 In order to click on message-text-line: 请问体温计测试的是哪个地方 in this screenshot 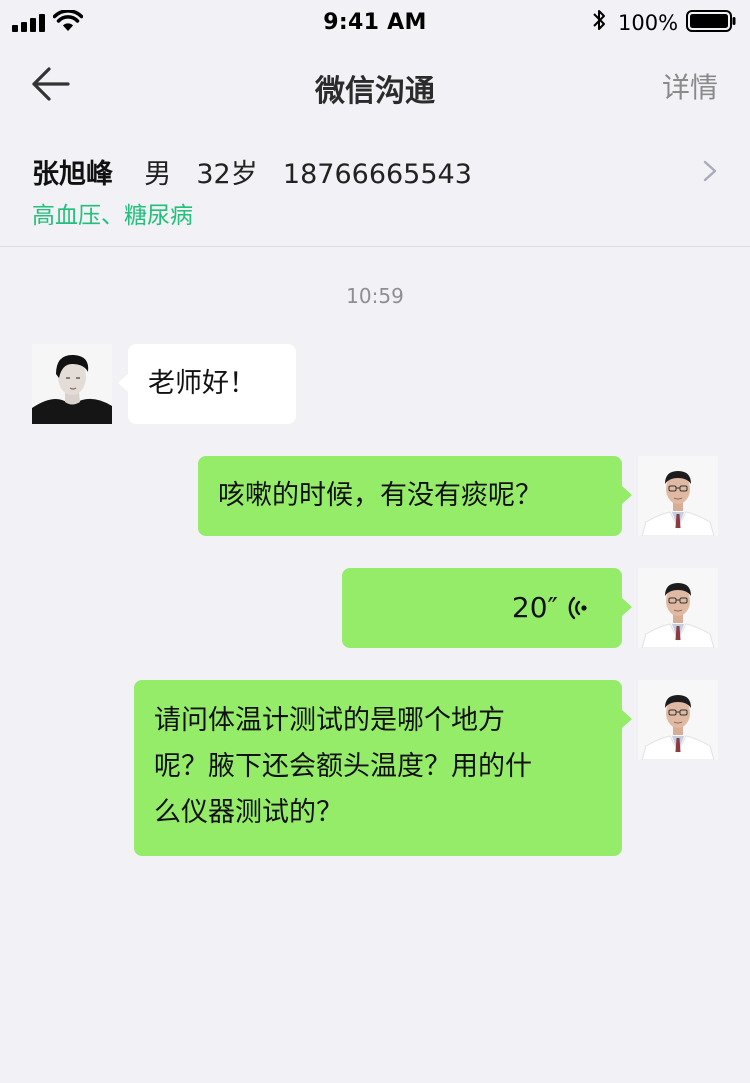, I will do `click(329, 720)`.